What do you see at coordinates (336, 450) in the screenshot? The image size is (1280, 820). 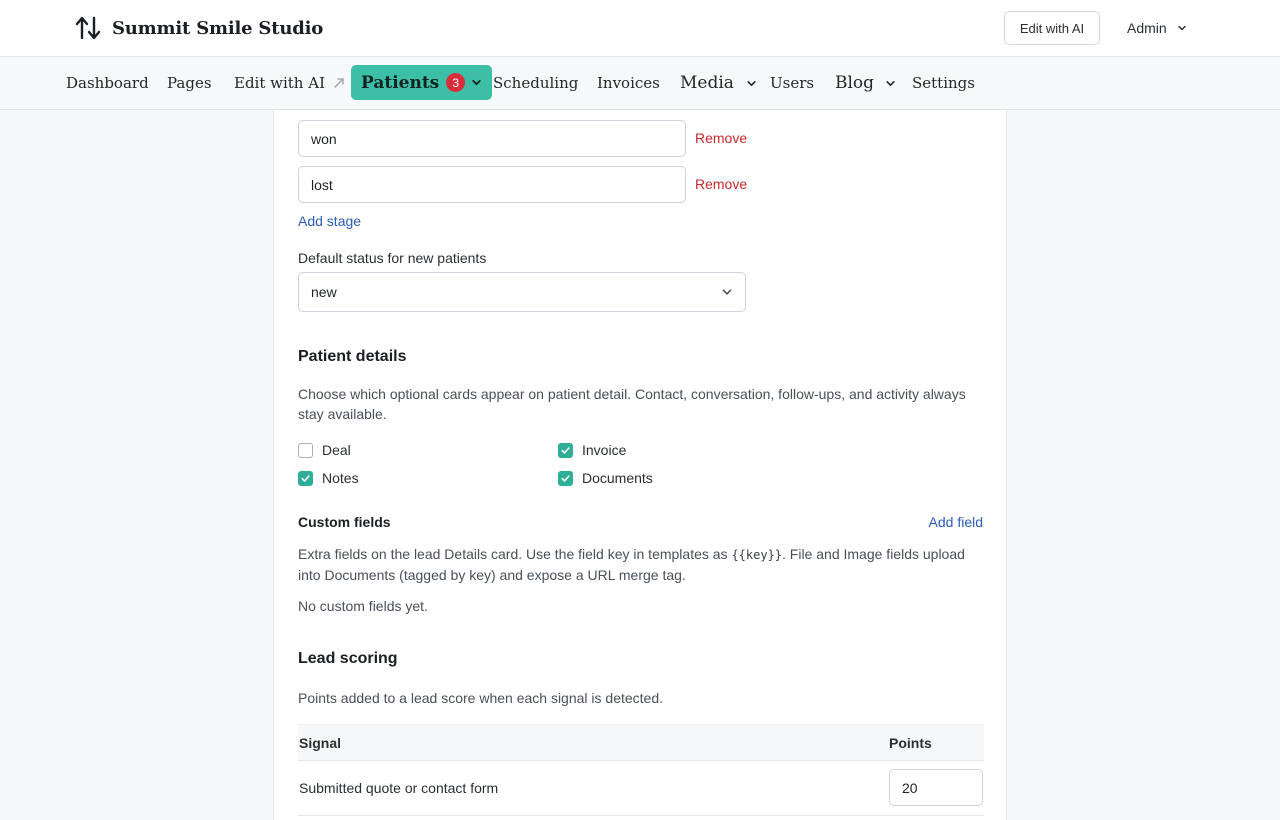 I see `checkbox-label: Deal` at bounding box center [336, 450].